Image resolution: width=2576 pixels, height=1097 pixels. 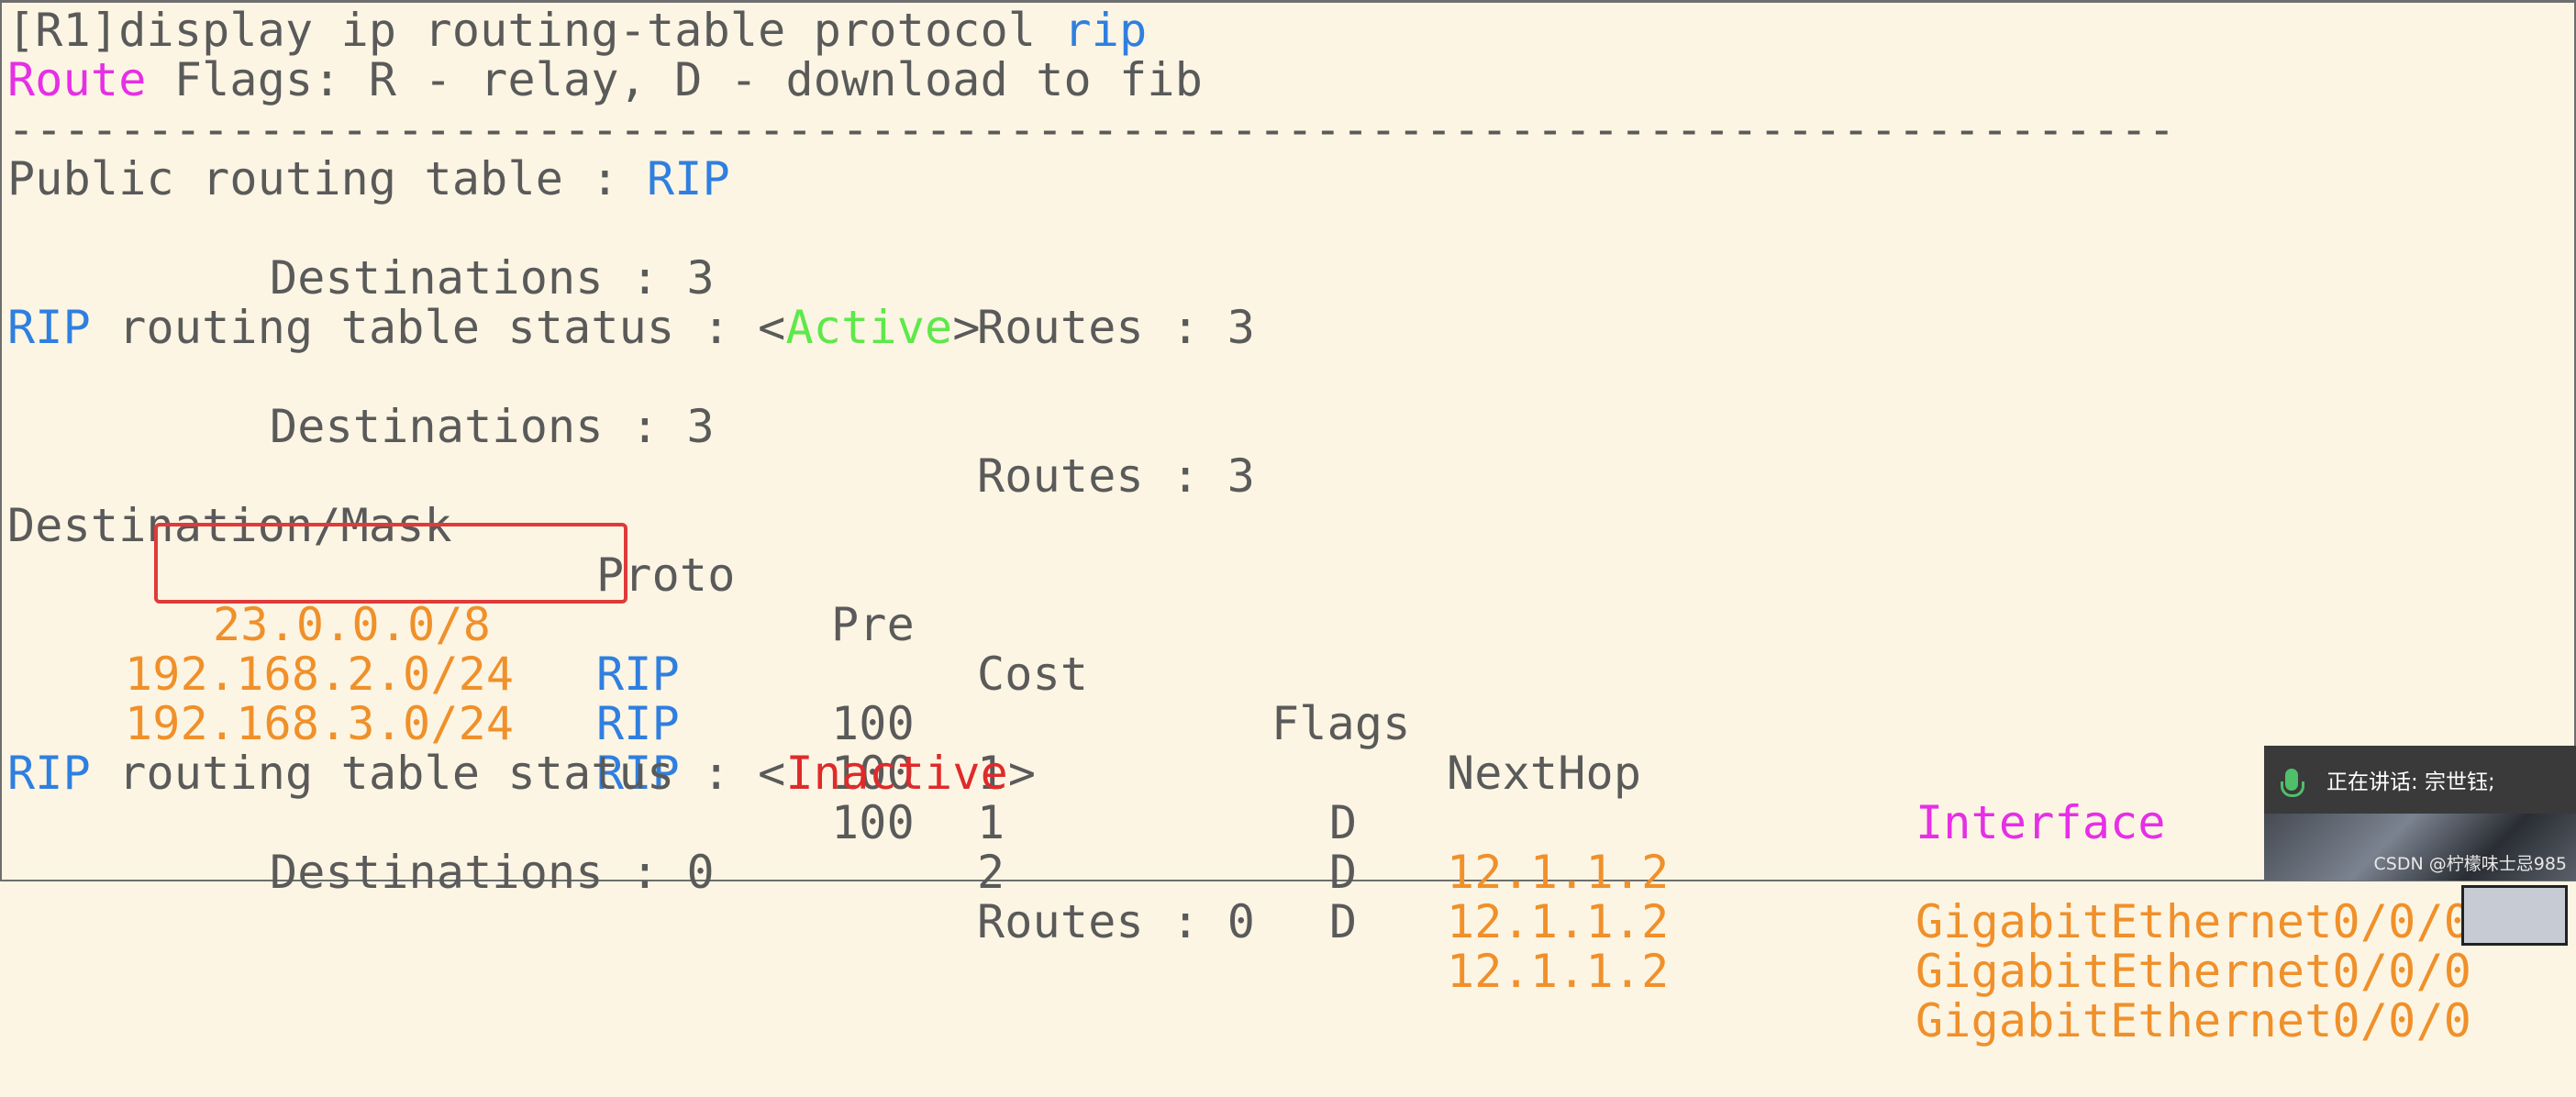 I want to click on inactive-routes: Routes : 0, so click(x=1116, y=922).